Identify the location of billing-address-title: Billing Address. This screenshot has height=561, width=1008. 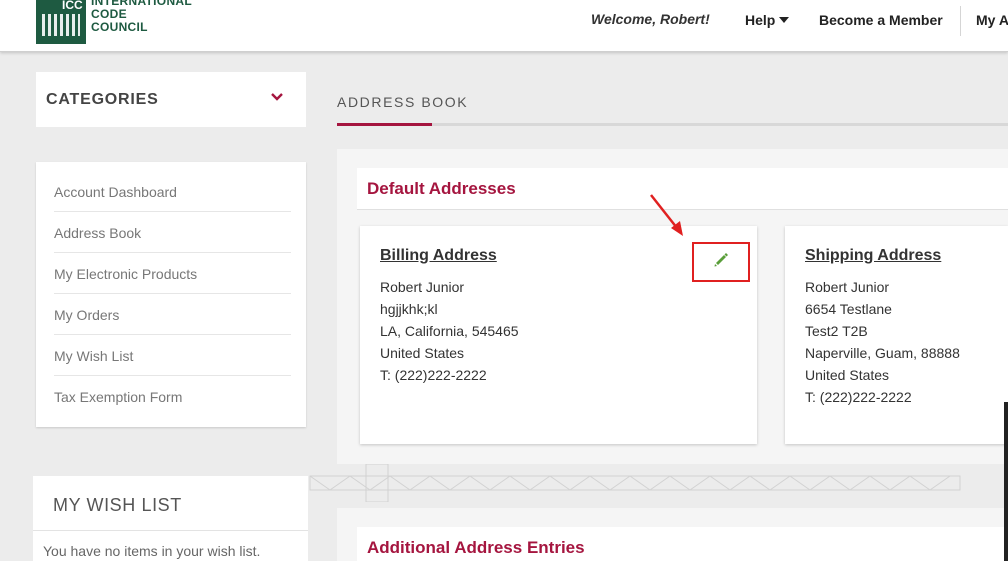
(438, 256).